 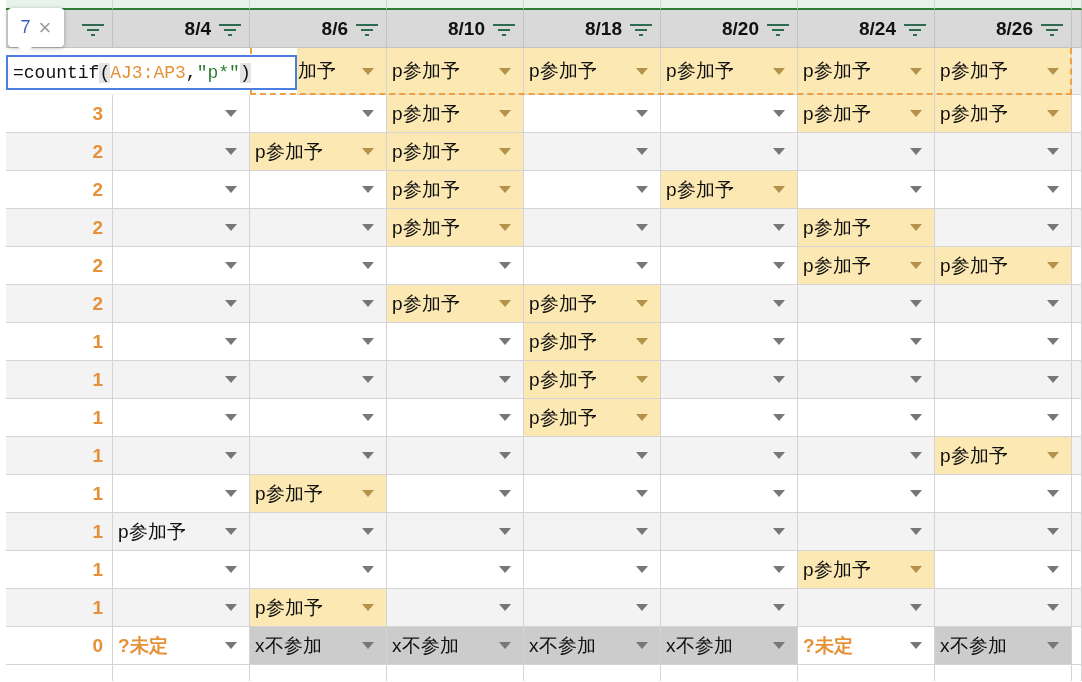 What do you see at coordinates (151, 72) in the screenshot?
I see `formula-field: =countif(AJ3:AP3,"p*")` at bounding box center [151, 72].